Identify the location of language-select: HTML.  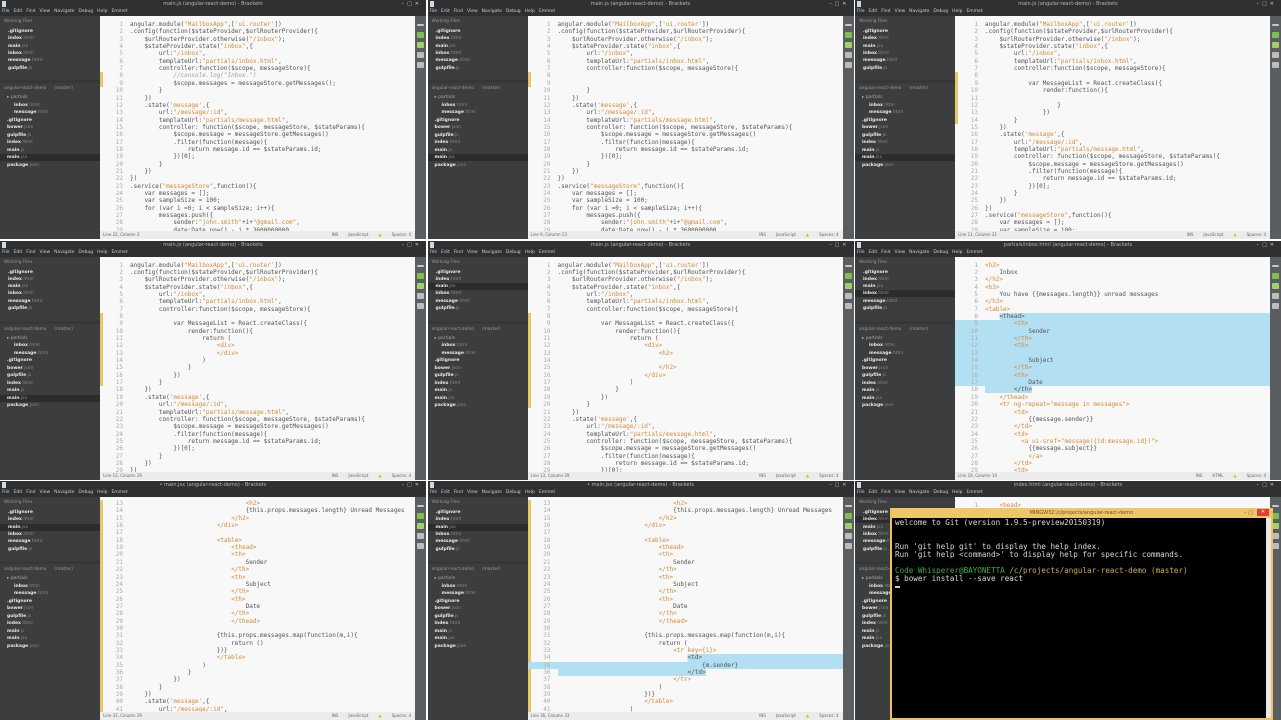
(1217, 476).